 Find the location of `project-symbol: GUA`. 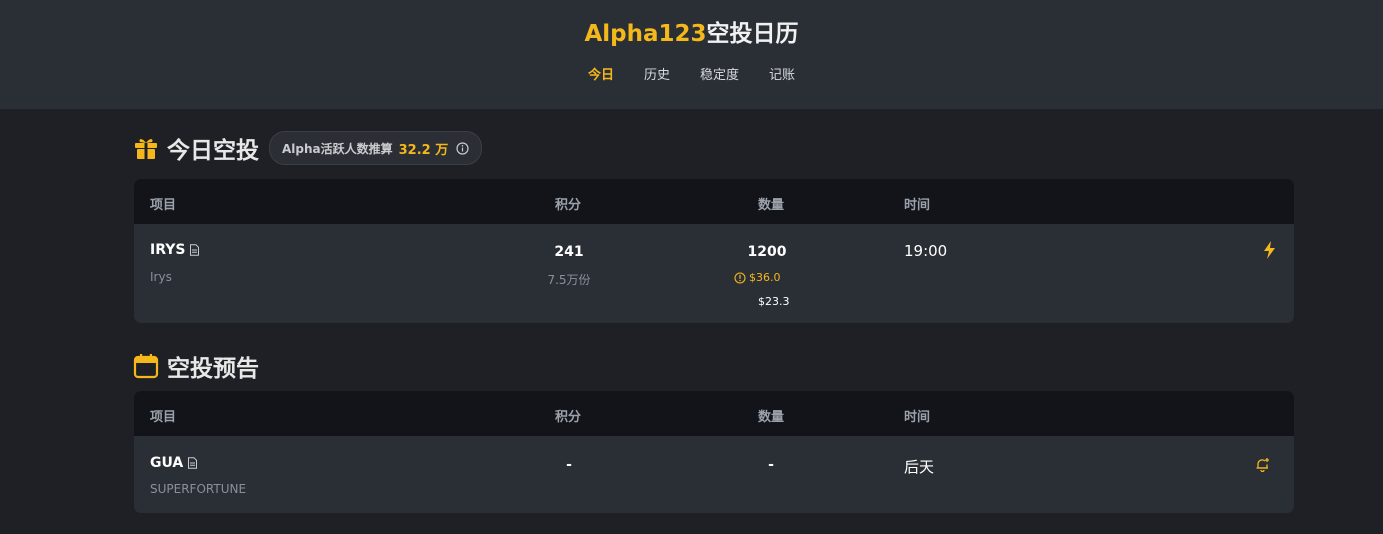

project-symbol: GUA is located at coordinates (174, 463).